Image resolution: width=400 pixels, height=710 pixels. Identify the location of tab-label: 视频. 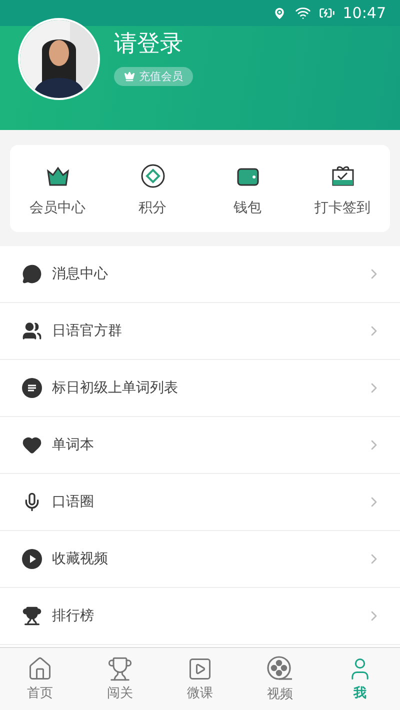
(280, 694).